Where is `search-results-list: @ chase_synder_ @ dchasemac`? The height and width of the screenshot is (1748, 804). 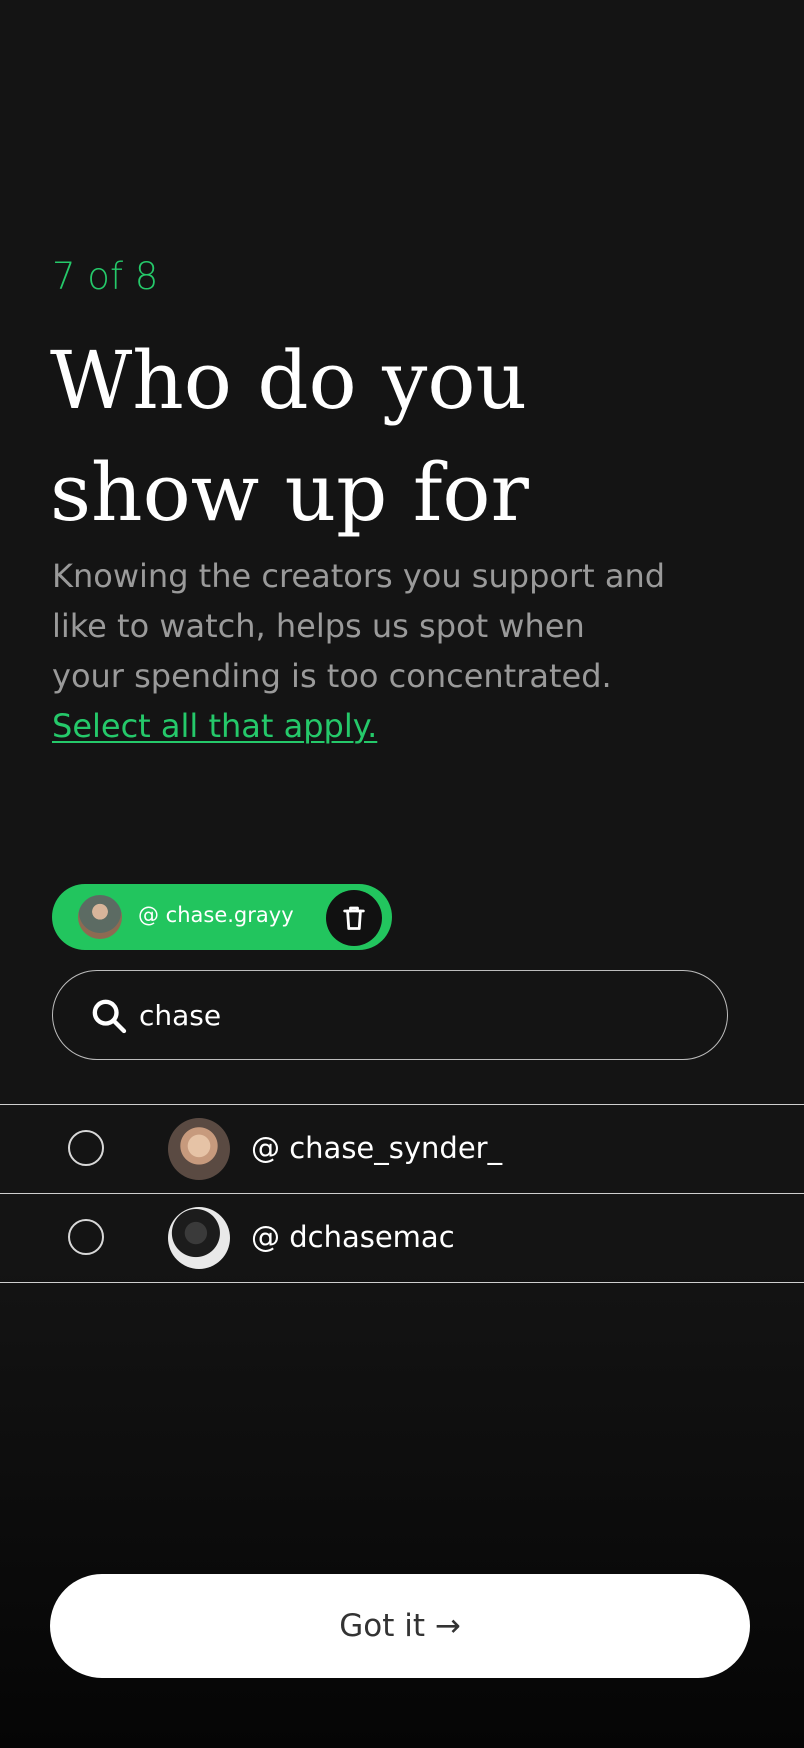 search-results-list: @ chase_synder_ @ dchasemac is located at coordinates (402, 1193).